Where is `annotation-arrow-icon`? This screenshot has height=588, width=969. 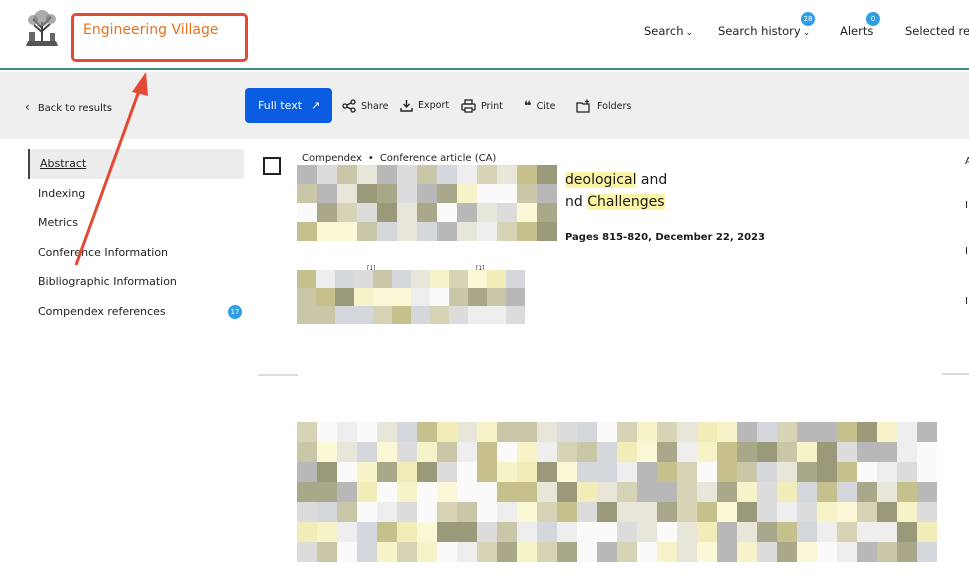 annotation-arrow-icon is located at coordinates (111, 169).